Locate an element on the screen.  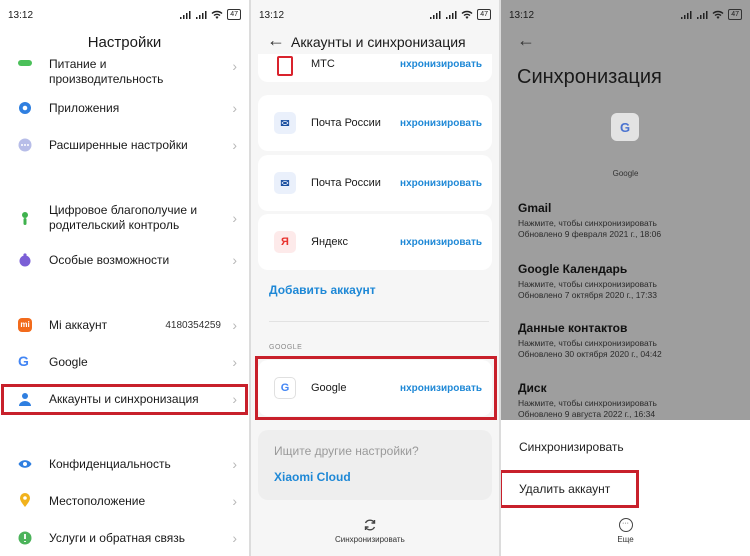
settings-item-apps: Приложения › is located at coordinates (124, 108).